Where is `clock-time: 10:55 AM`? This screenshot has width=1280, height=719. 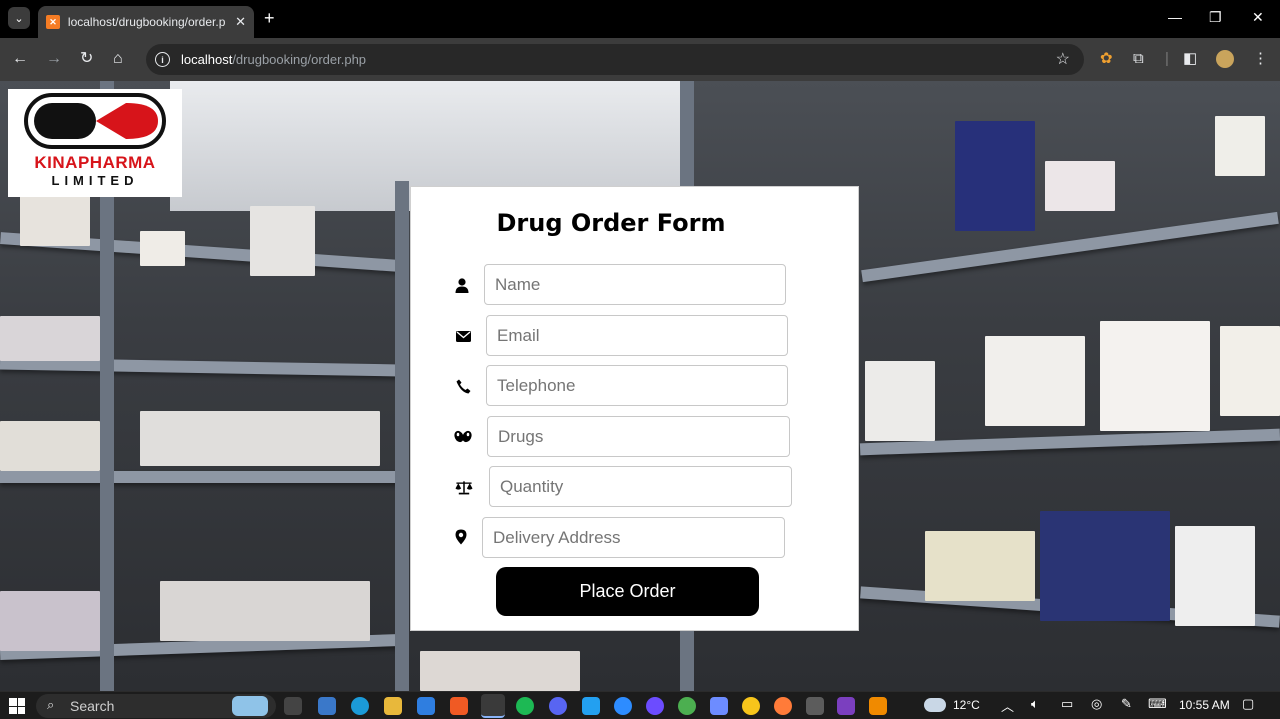 clock-time: 10:55 AM is located at coordinates (1204, 705).